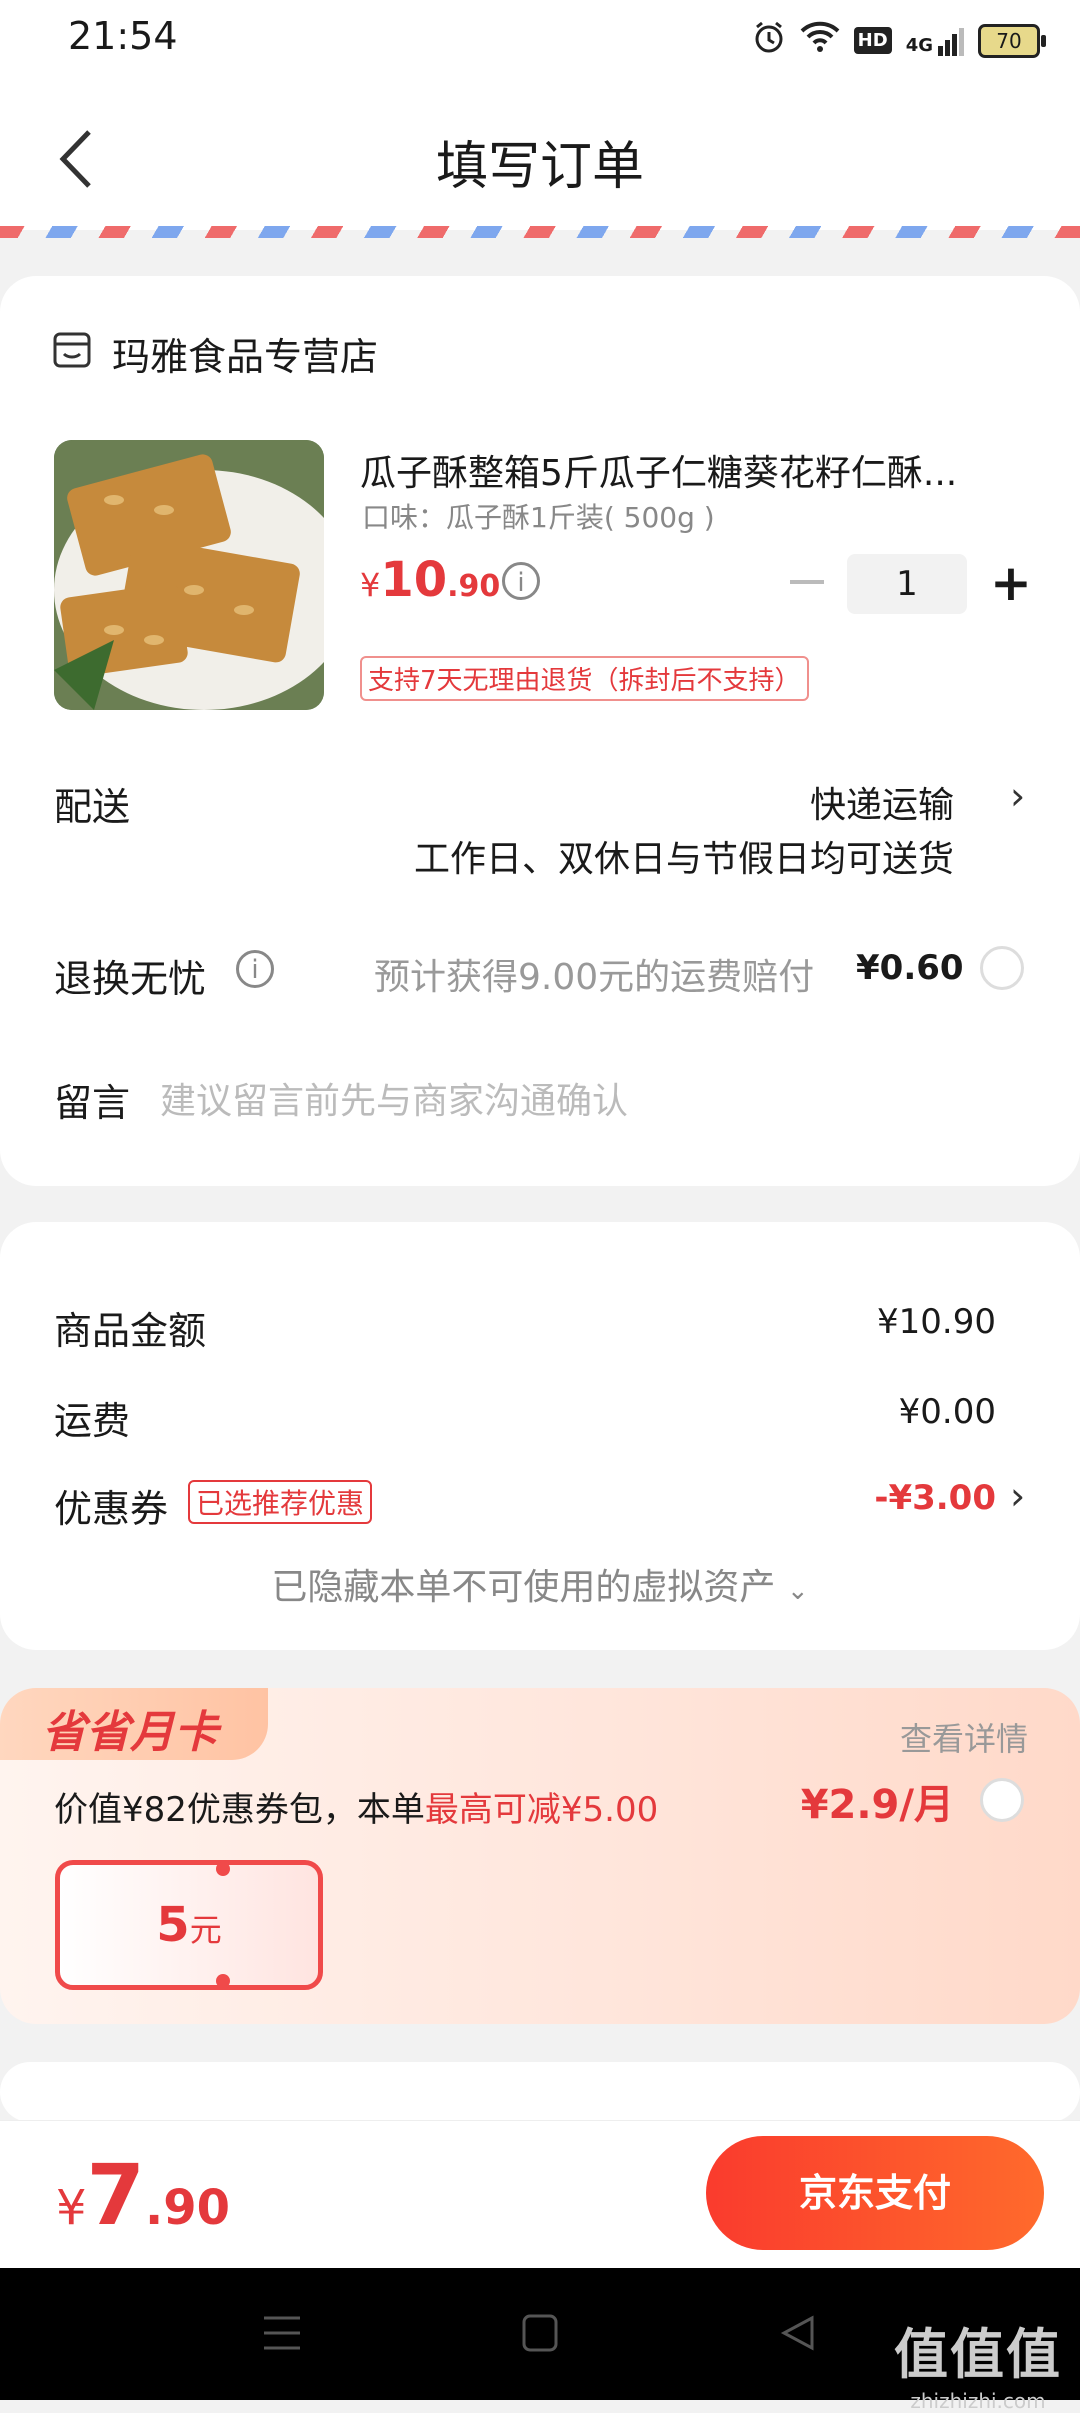 The image size is (1080, 2413). I want to click on page-header: 填写订单, so click(540, 157).